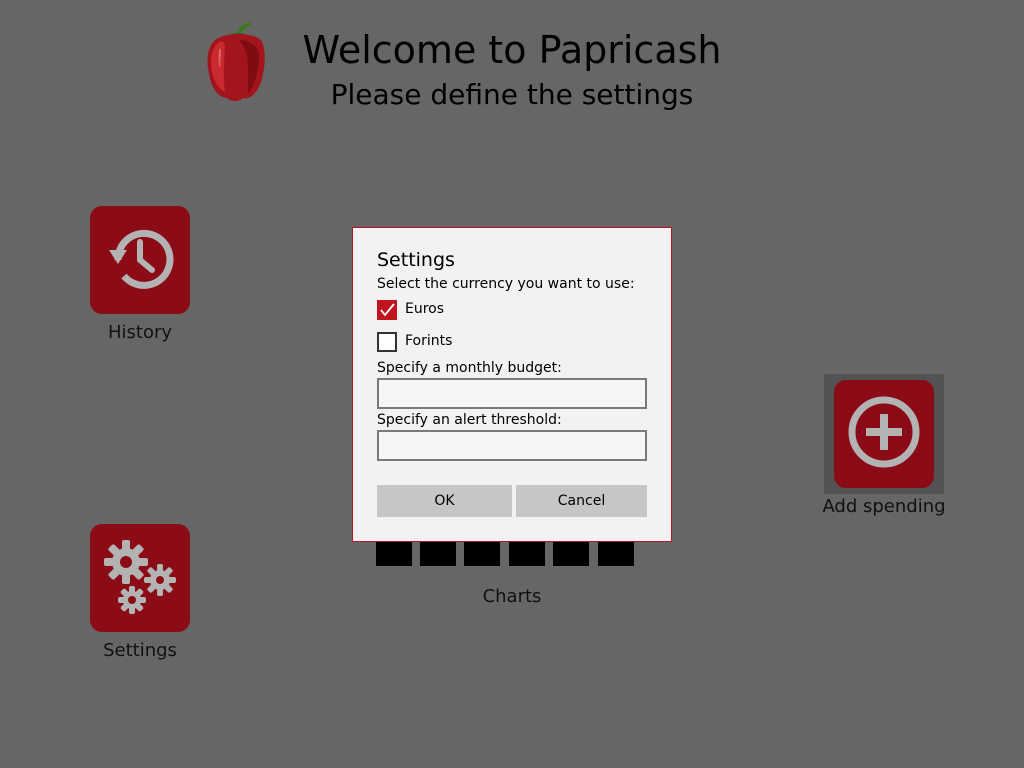 Image resolution: width=1024 pixels, height=768 pixels. Describe the element at coordinates (444, 501) in the screenshot. I see `ok-button: OK` at that location.